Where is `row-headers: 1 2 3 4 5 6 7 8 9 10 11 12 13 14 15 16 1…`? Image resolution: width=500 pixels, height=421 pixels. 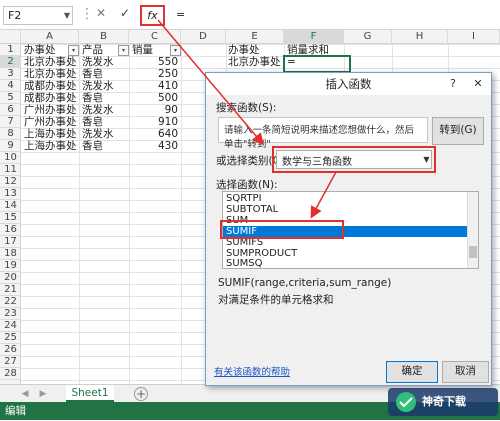
row-headers: 1 2 3 4 5 6 7 8 9 10 11 12 13 14 15 16 1… is located at coordinates (10, 214).